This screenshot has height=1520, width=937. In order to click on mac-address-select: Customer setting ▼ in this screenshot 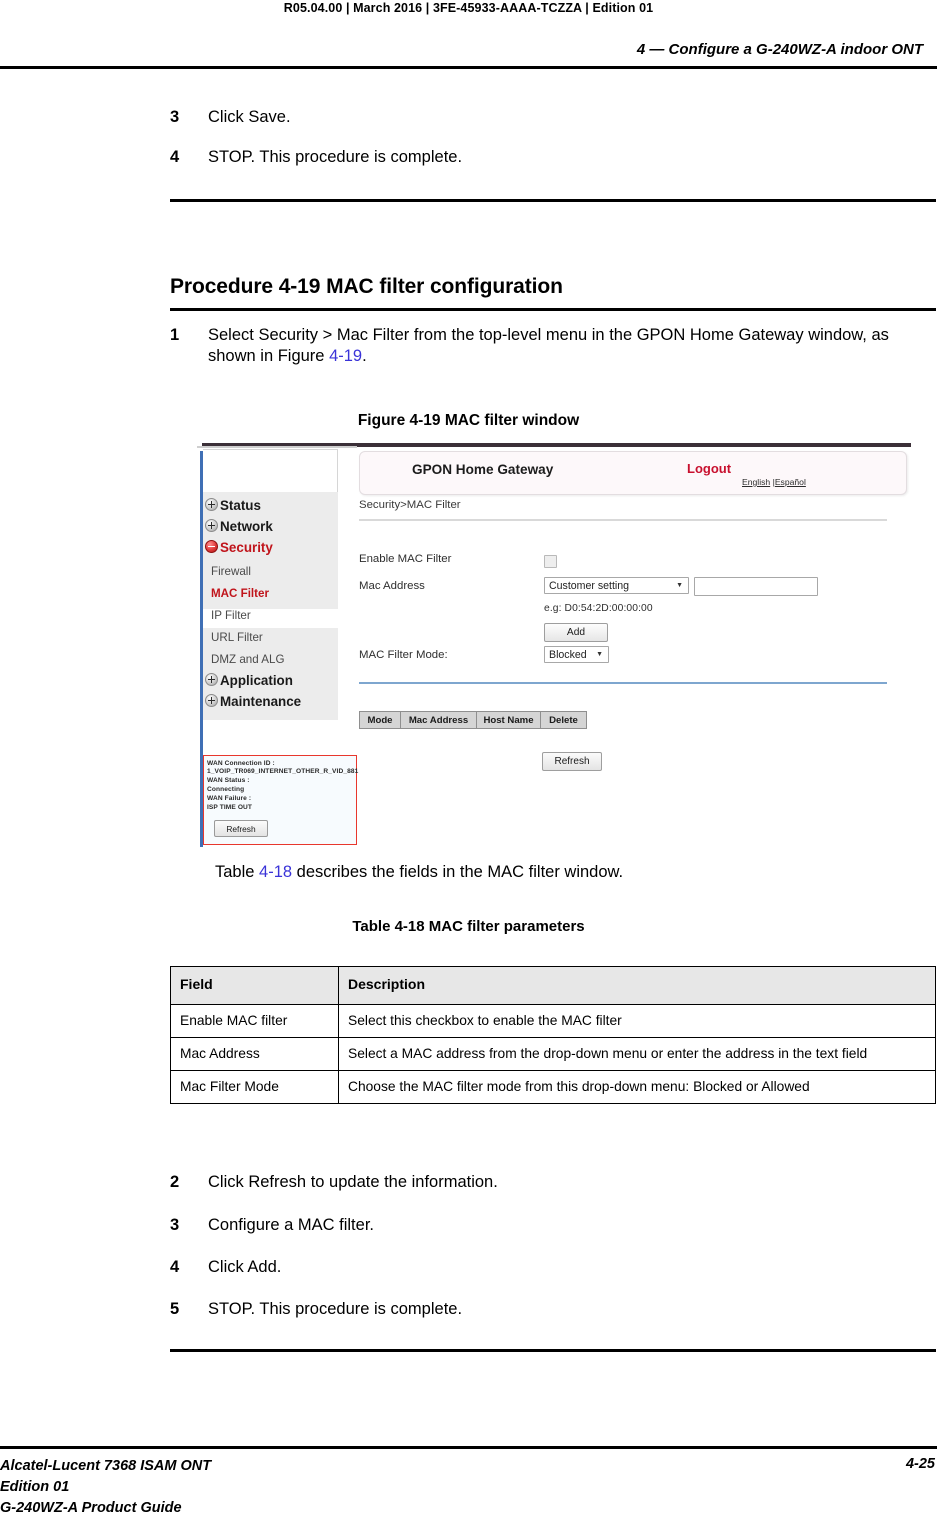, I will do `click(616, 585)`.